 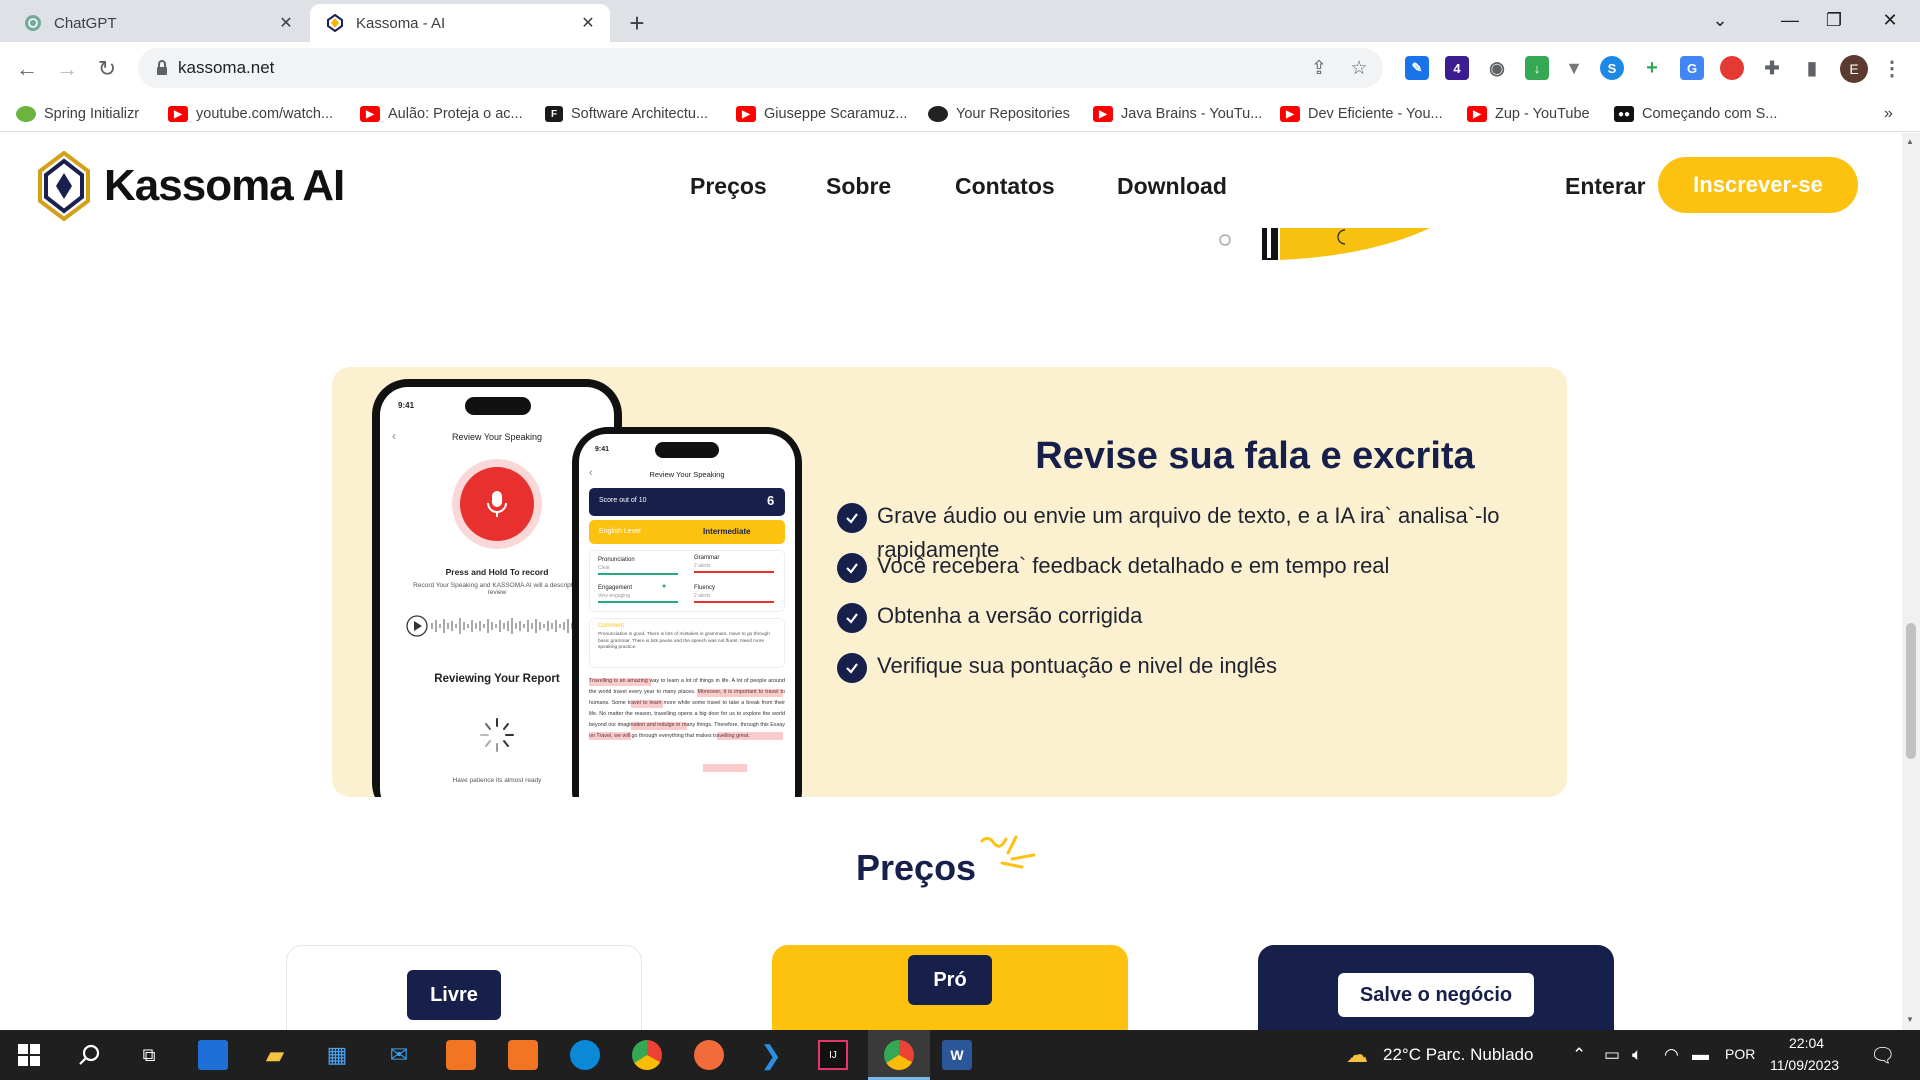 What do you see at coordinates (950, 980) in the screenshot?
I see `plan-button-pro: Pró` at bounding box center [950, 980].